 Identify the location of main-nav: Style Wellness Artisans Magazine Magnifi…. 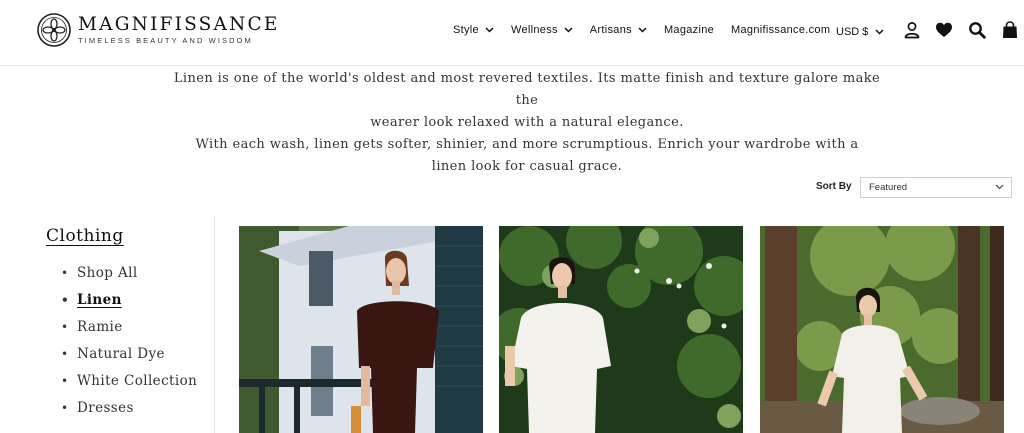
(650, 30).